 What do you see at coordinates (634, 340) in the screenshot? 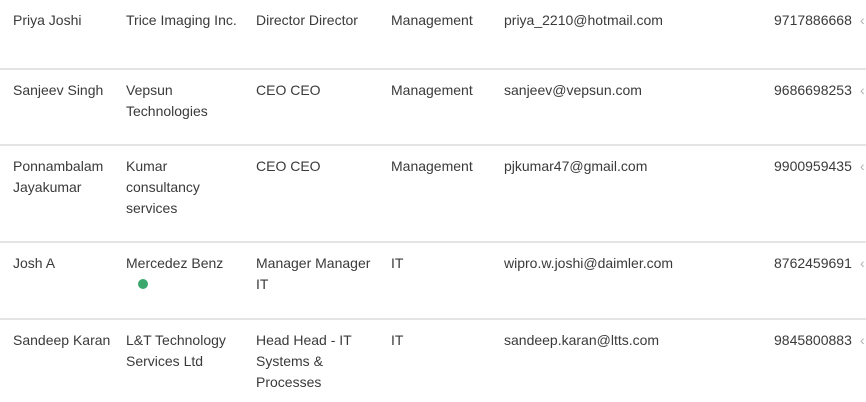
I see `contact-email: sandeep.karan@ltts.com` at bounding box center [634, 340].